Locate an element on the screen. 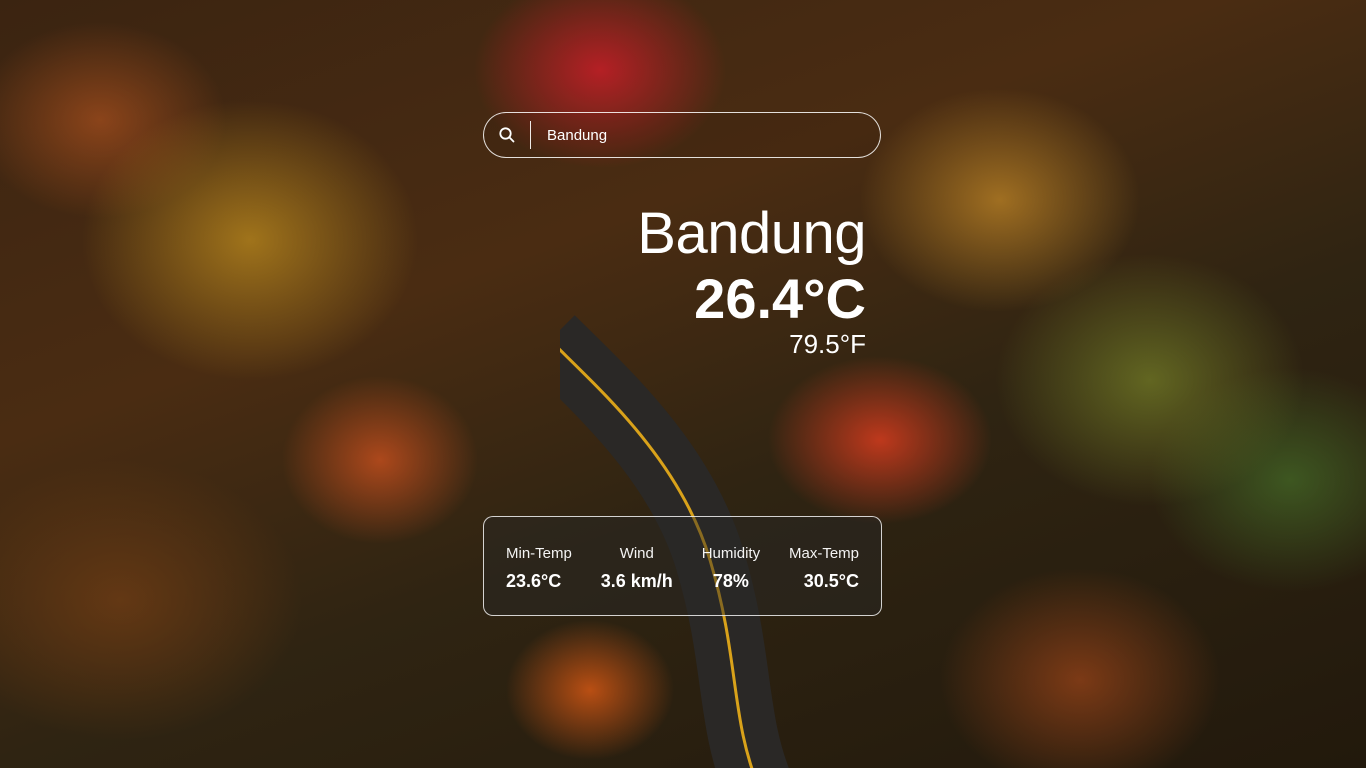 Image resolution: width=1366 pixels, height=768 pixels. wind-value: 3.6 km/h is located at coordinates (636, 581).